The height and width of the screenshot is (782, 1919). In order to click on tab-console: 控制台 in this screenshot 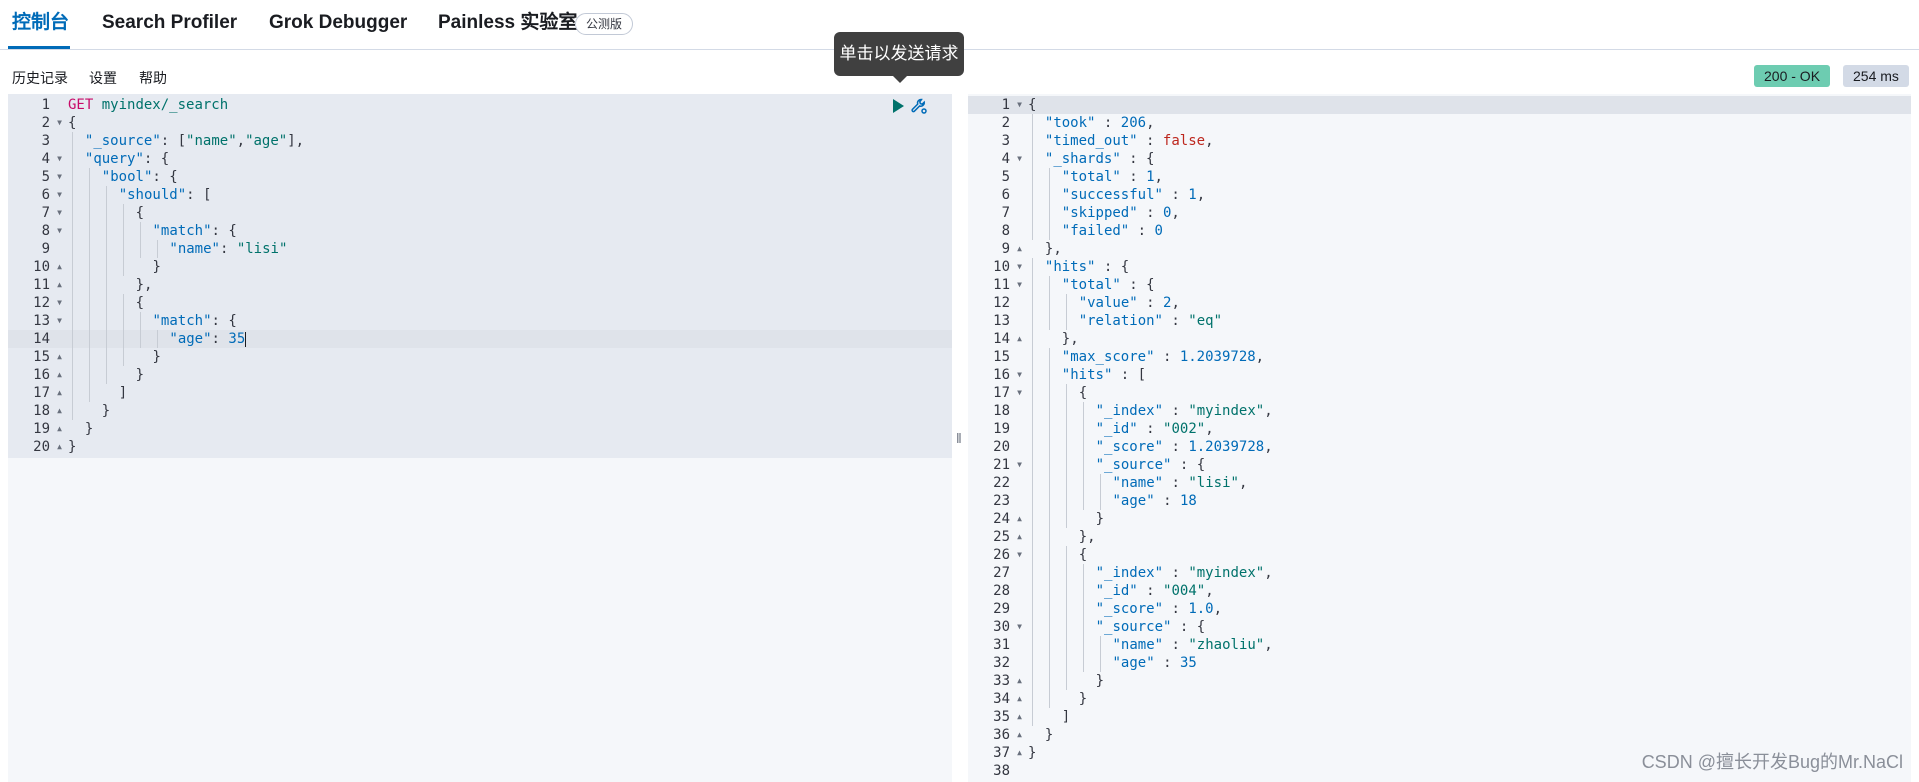, I will do `click(40, 23)`.